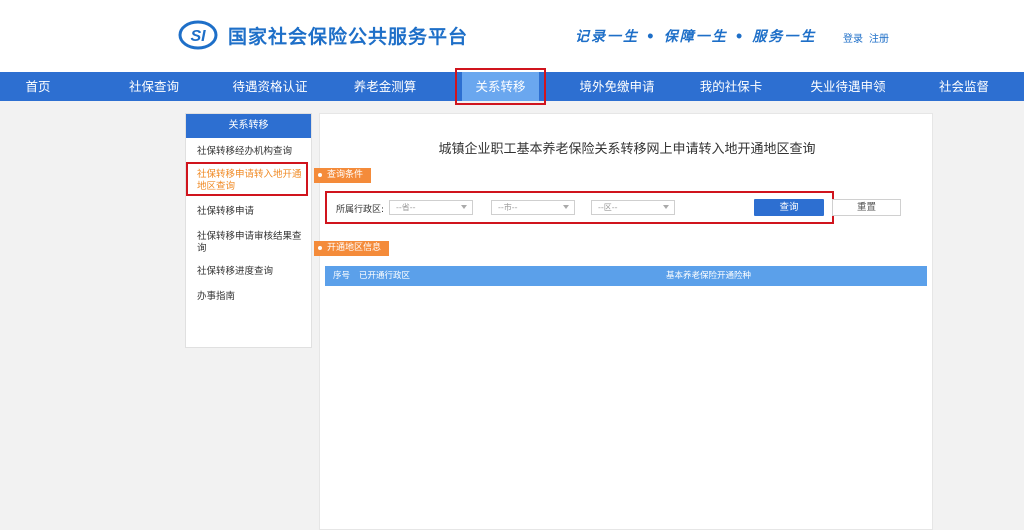  What do you see at coordinates (866, 207) in the screenshot?
I see `reset-button: 重置` at bounding box center [866, 207].